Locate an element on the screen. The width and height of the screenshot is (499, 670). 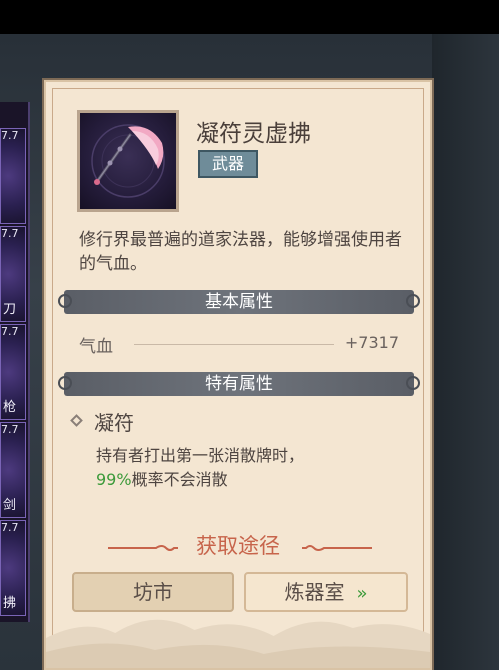
basic-attributes-title: 基本属性 is located at coordinates (239, 302).